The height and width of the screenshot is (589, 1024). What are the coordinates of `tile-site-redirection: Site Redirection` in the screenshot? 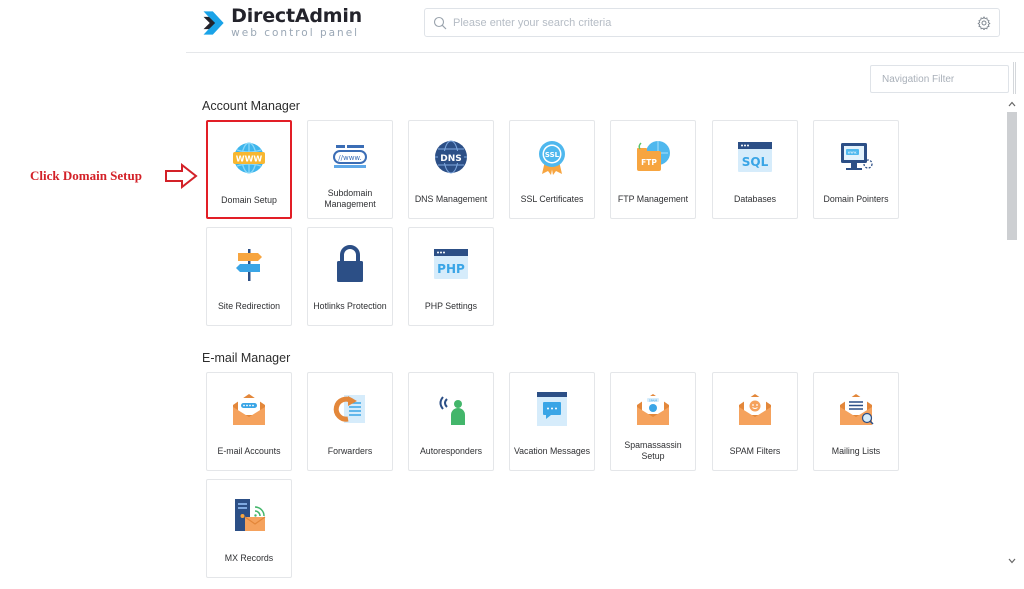 It's located at (249, 276).